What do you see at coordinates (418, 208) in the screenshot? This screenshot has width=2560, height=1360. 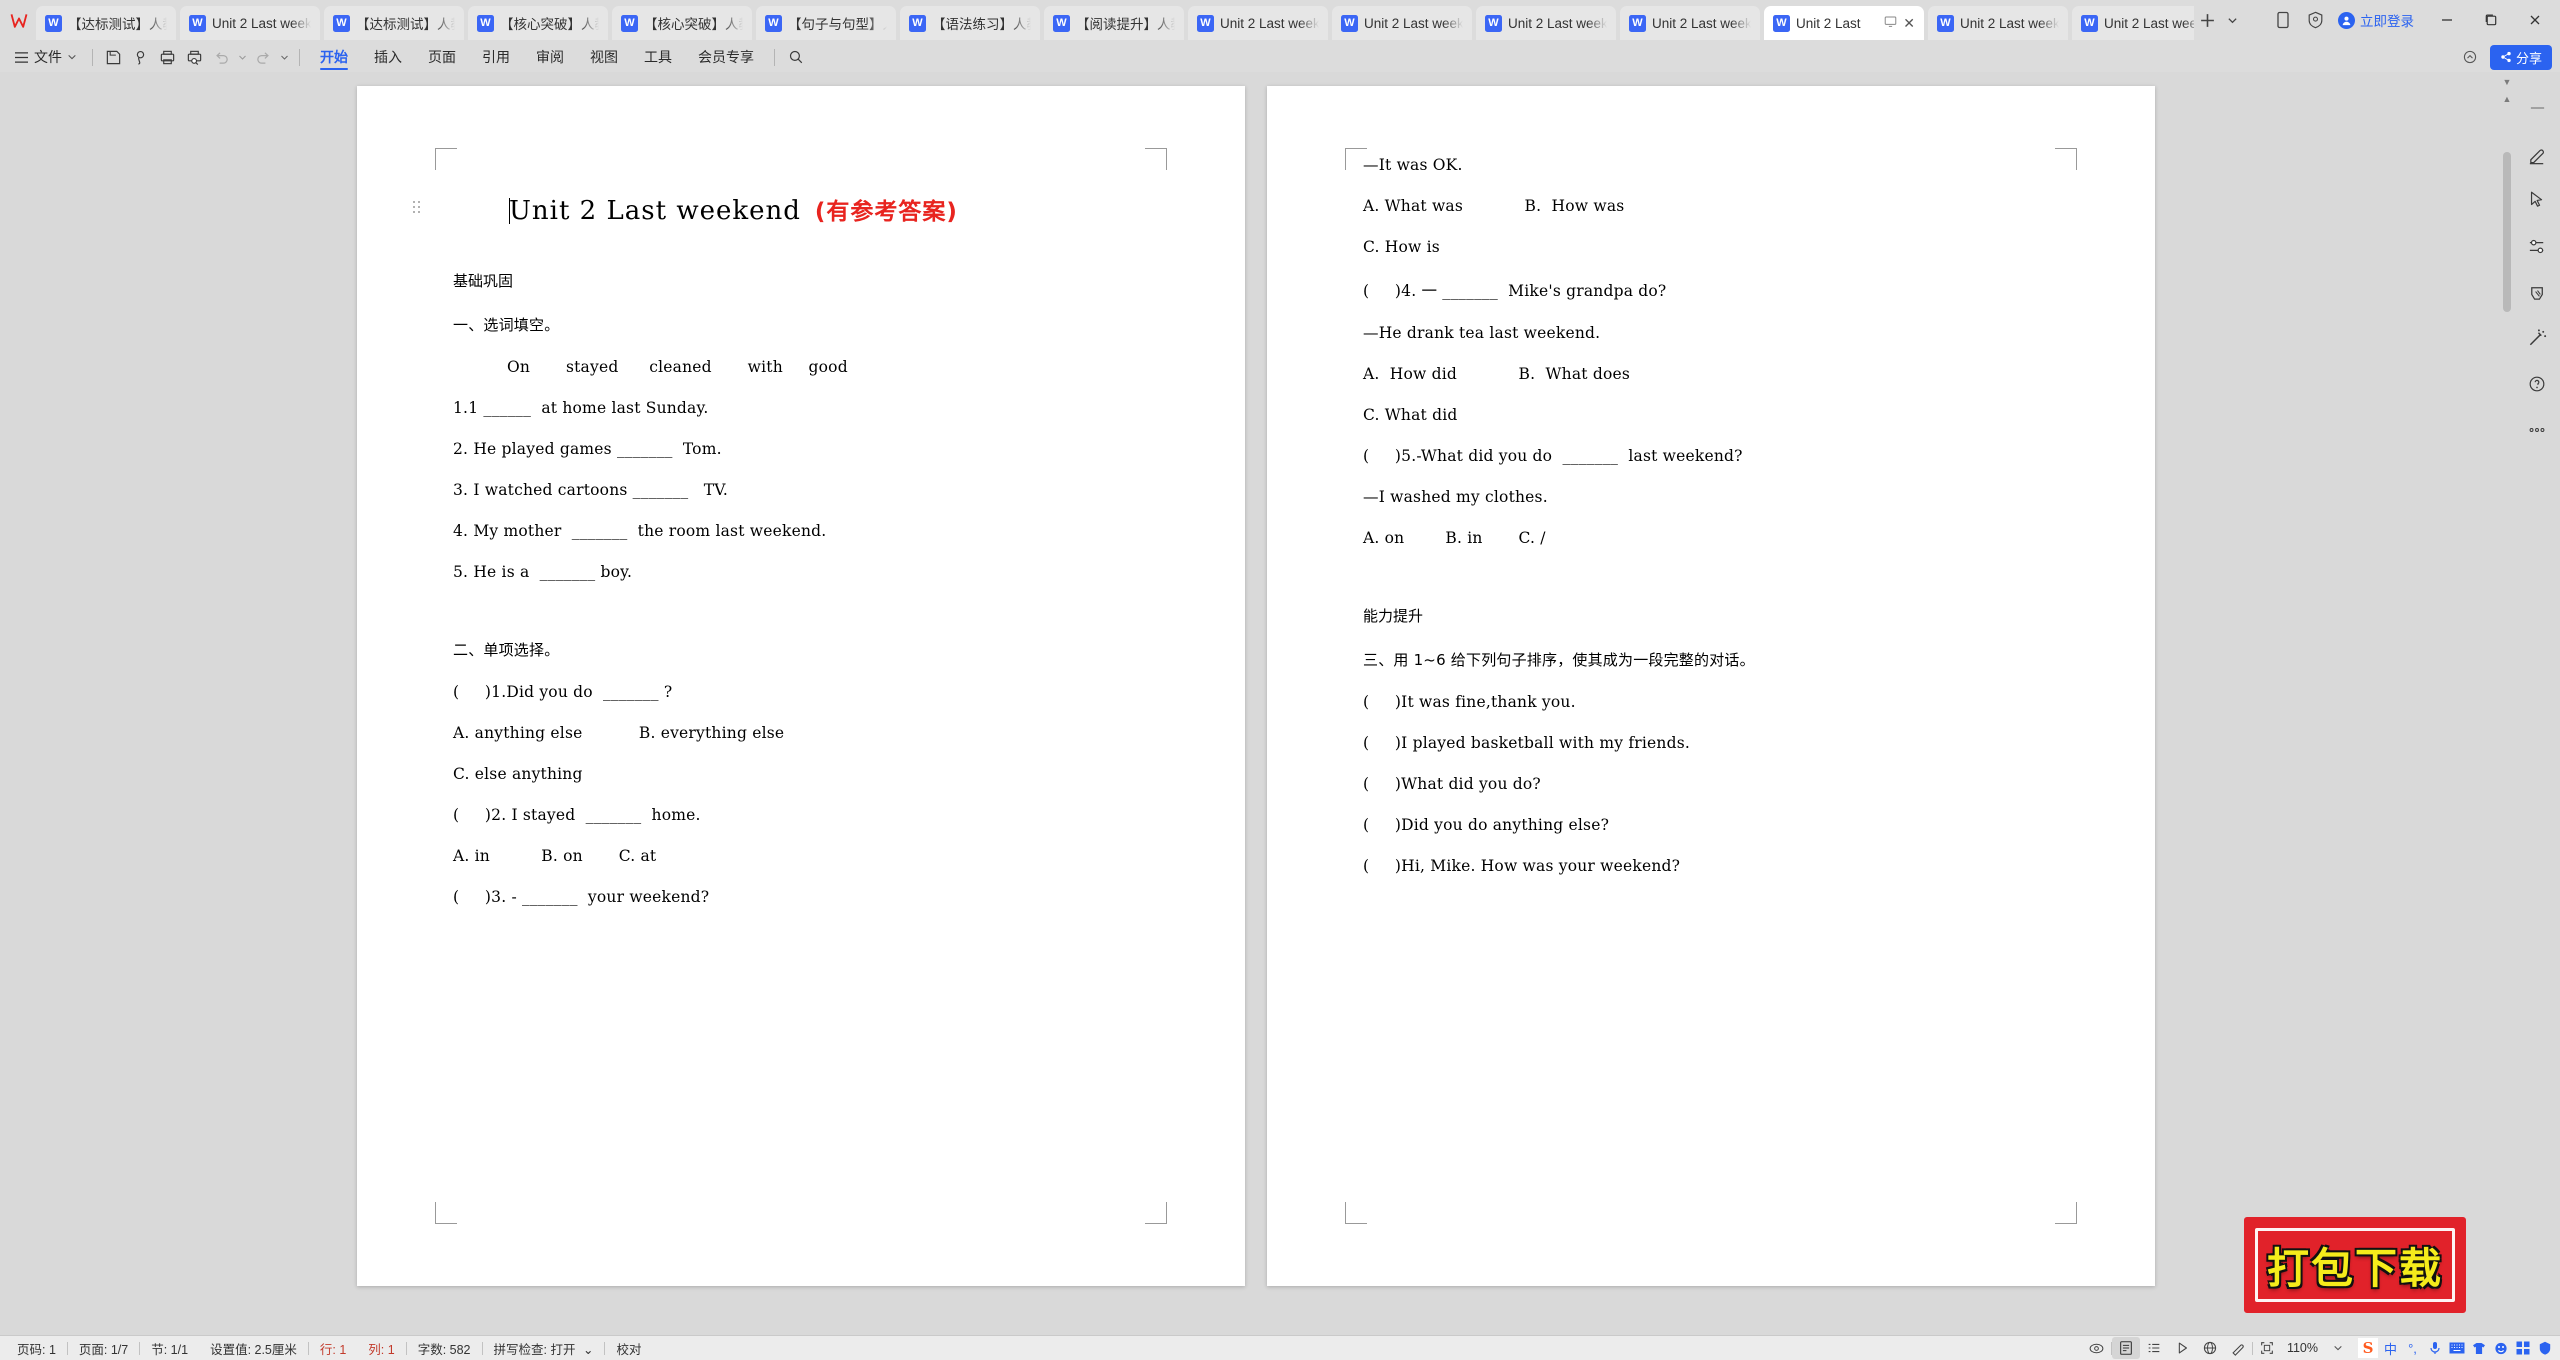 I see `paragraph-drag-handle` at bounding box center [418, 208].